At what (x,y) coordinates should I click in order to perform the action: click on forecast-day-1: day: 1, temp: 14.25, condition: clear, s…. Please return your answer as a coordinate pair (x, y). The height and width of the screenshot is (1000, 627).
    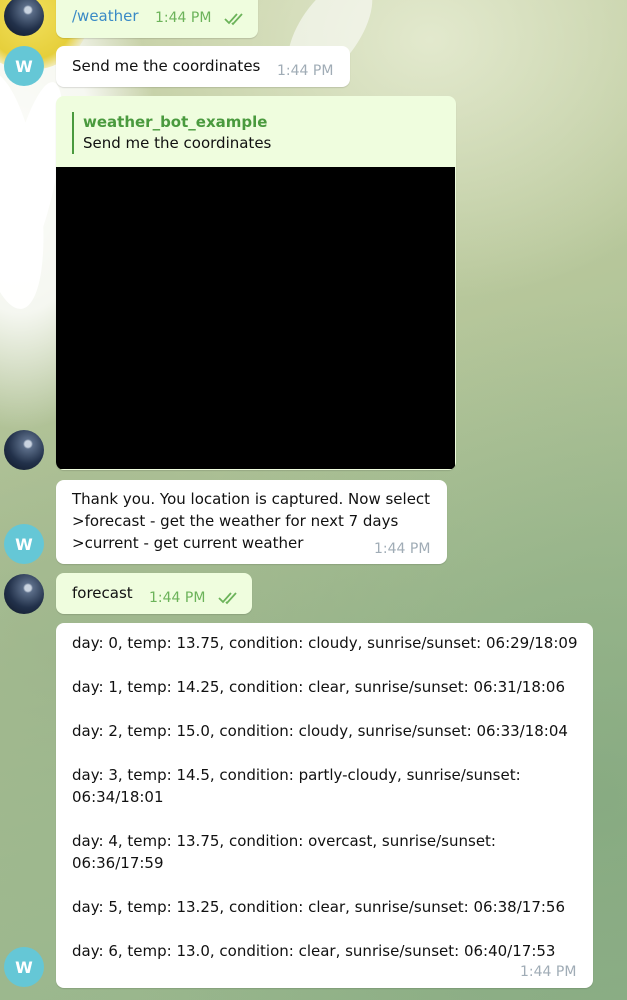
    Looking at the image, I should click on (319, 687).